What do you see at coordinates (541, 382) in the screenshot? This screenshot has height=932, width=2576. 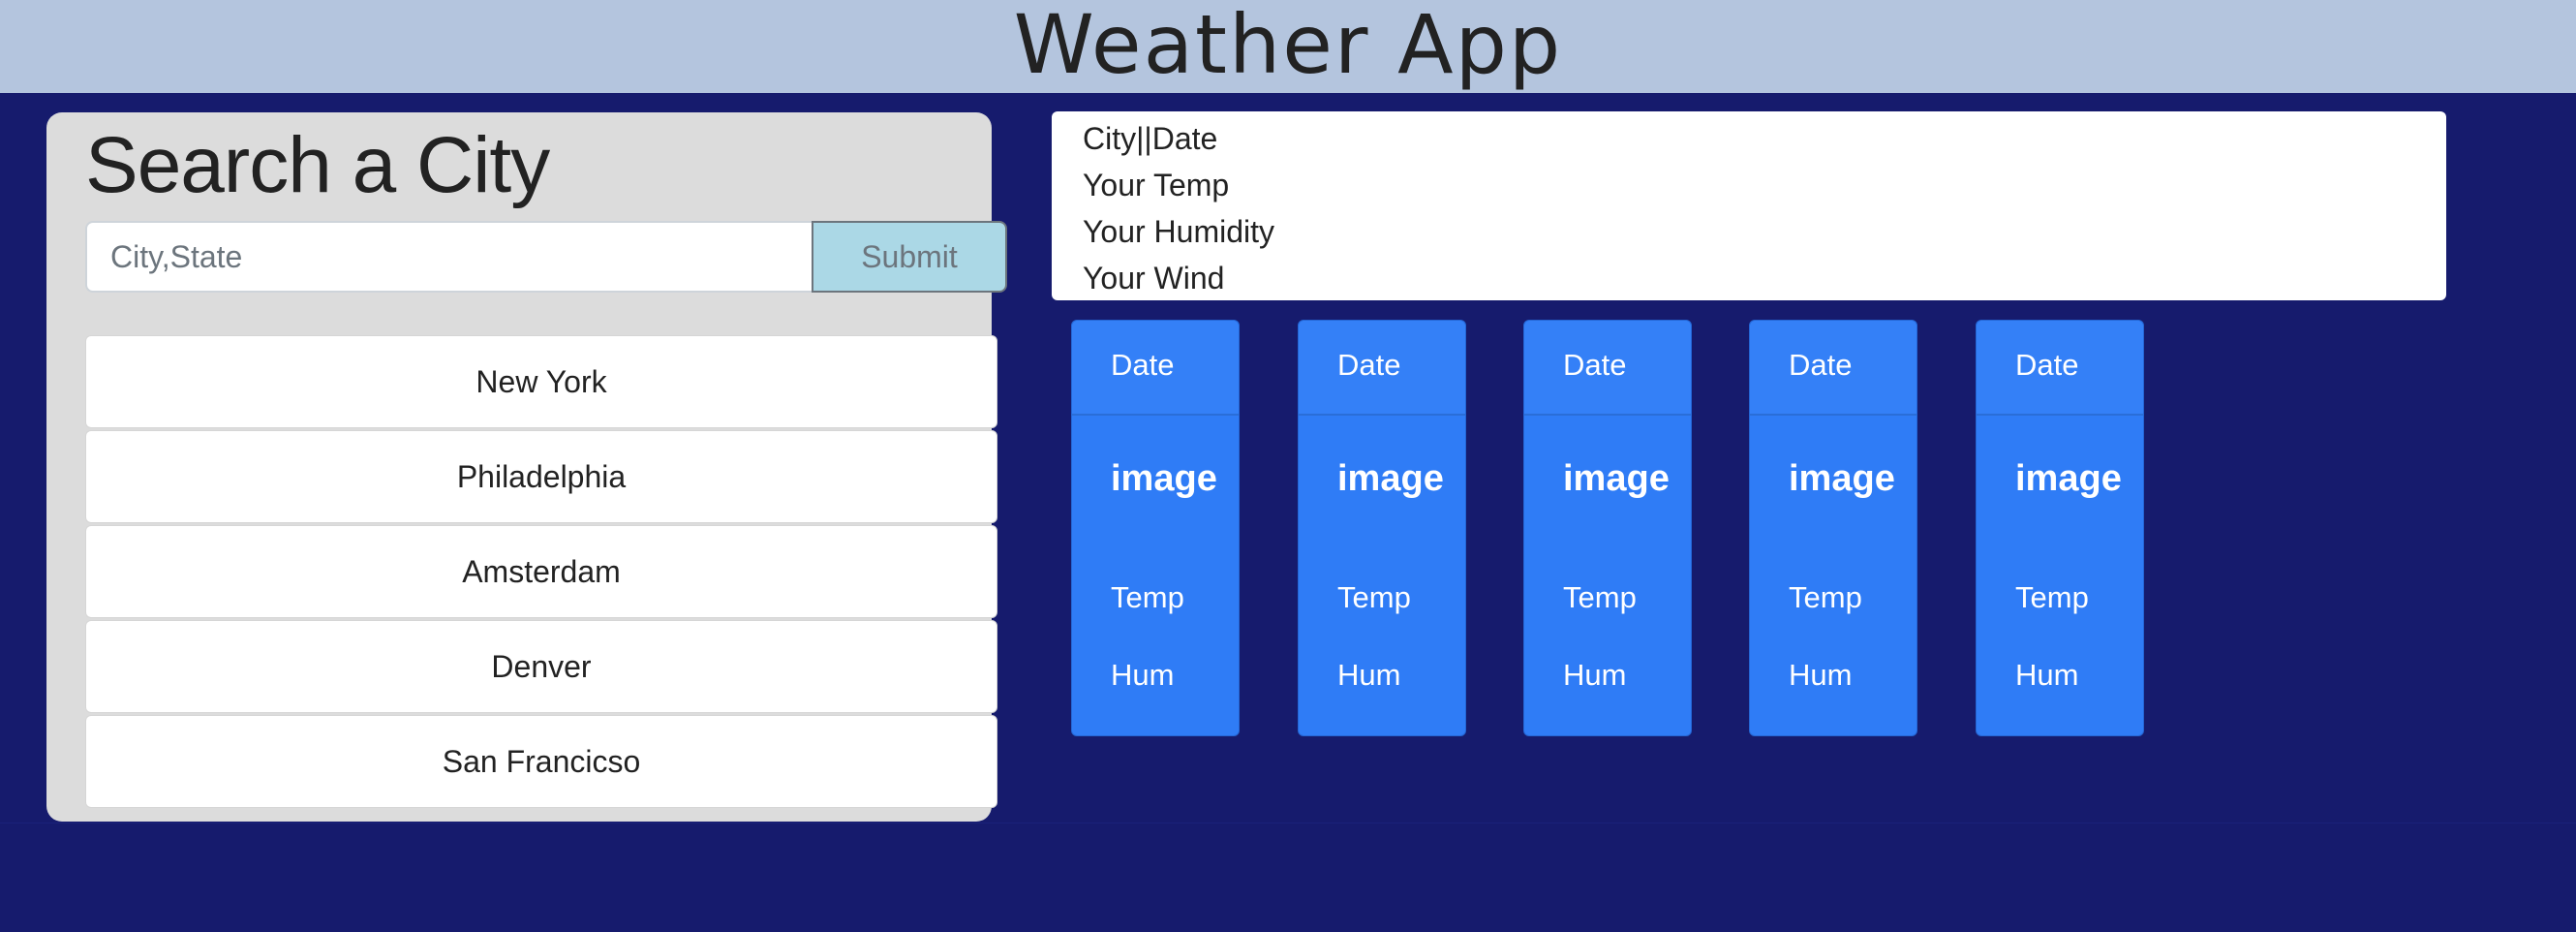 I see `city-item-new-york: New York` at bounding box center [541, 382].